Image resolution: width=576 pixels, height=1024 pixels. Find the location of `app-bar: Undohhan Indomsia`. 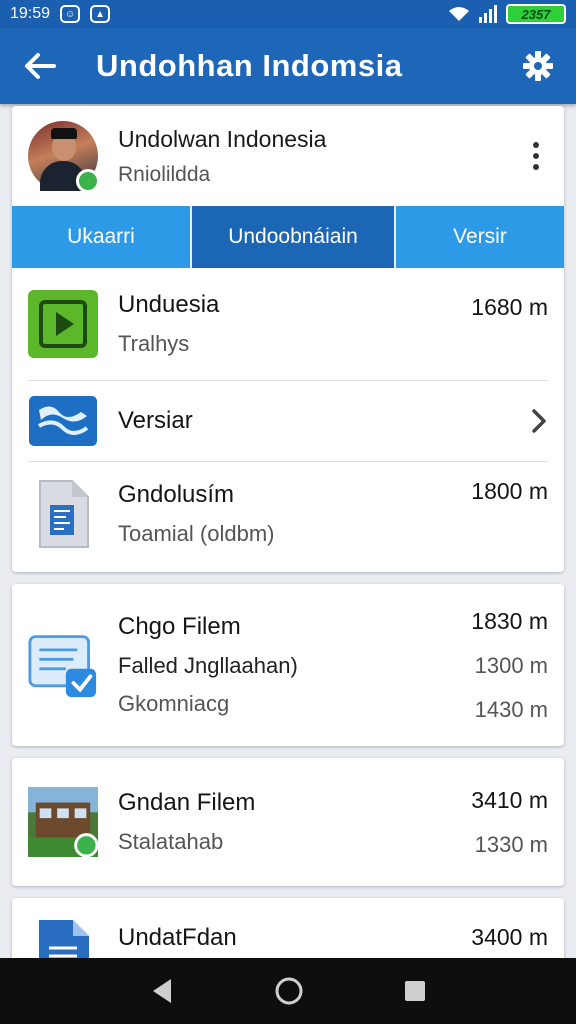

app-bar: Undohhan Indomsia is located at coordinates (288, 66).